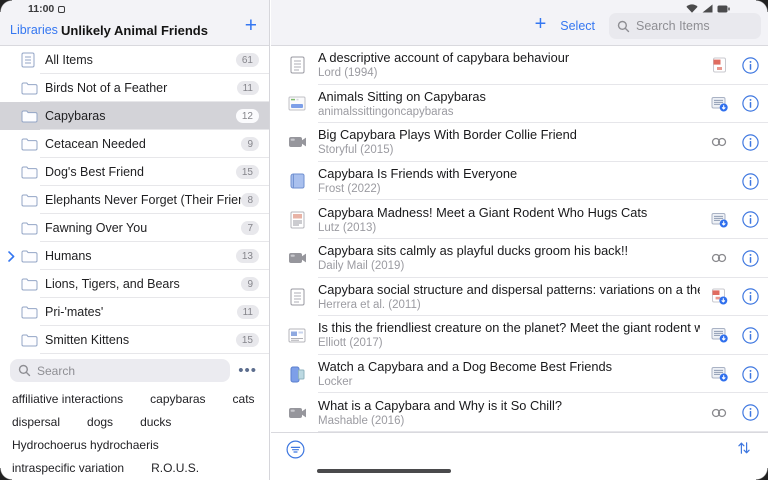  I want to click on book-icon, so click(297, 181).